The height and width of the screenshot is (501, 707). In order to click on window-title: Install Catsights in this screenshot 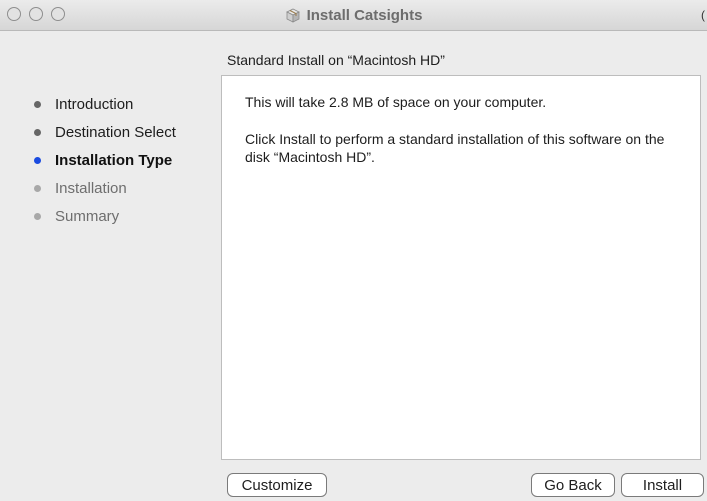, I will do `click(364, 15)`.